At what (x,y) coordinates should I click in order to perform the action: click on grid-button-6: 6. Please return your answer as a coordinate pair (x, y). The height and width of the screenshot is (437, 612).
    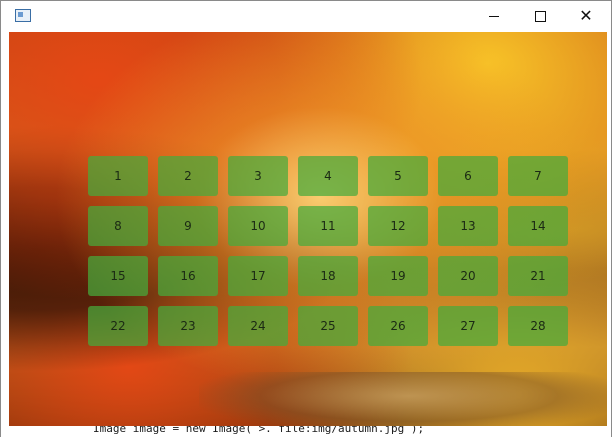
    Looking at the image, I should click on (468, 176).